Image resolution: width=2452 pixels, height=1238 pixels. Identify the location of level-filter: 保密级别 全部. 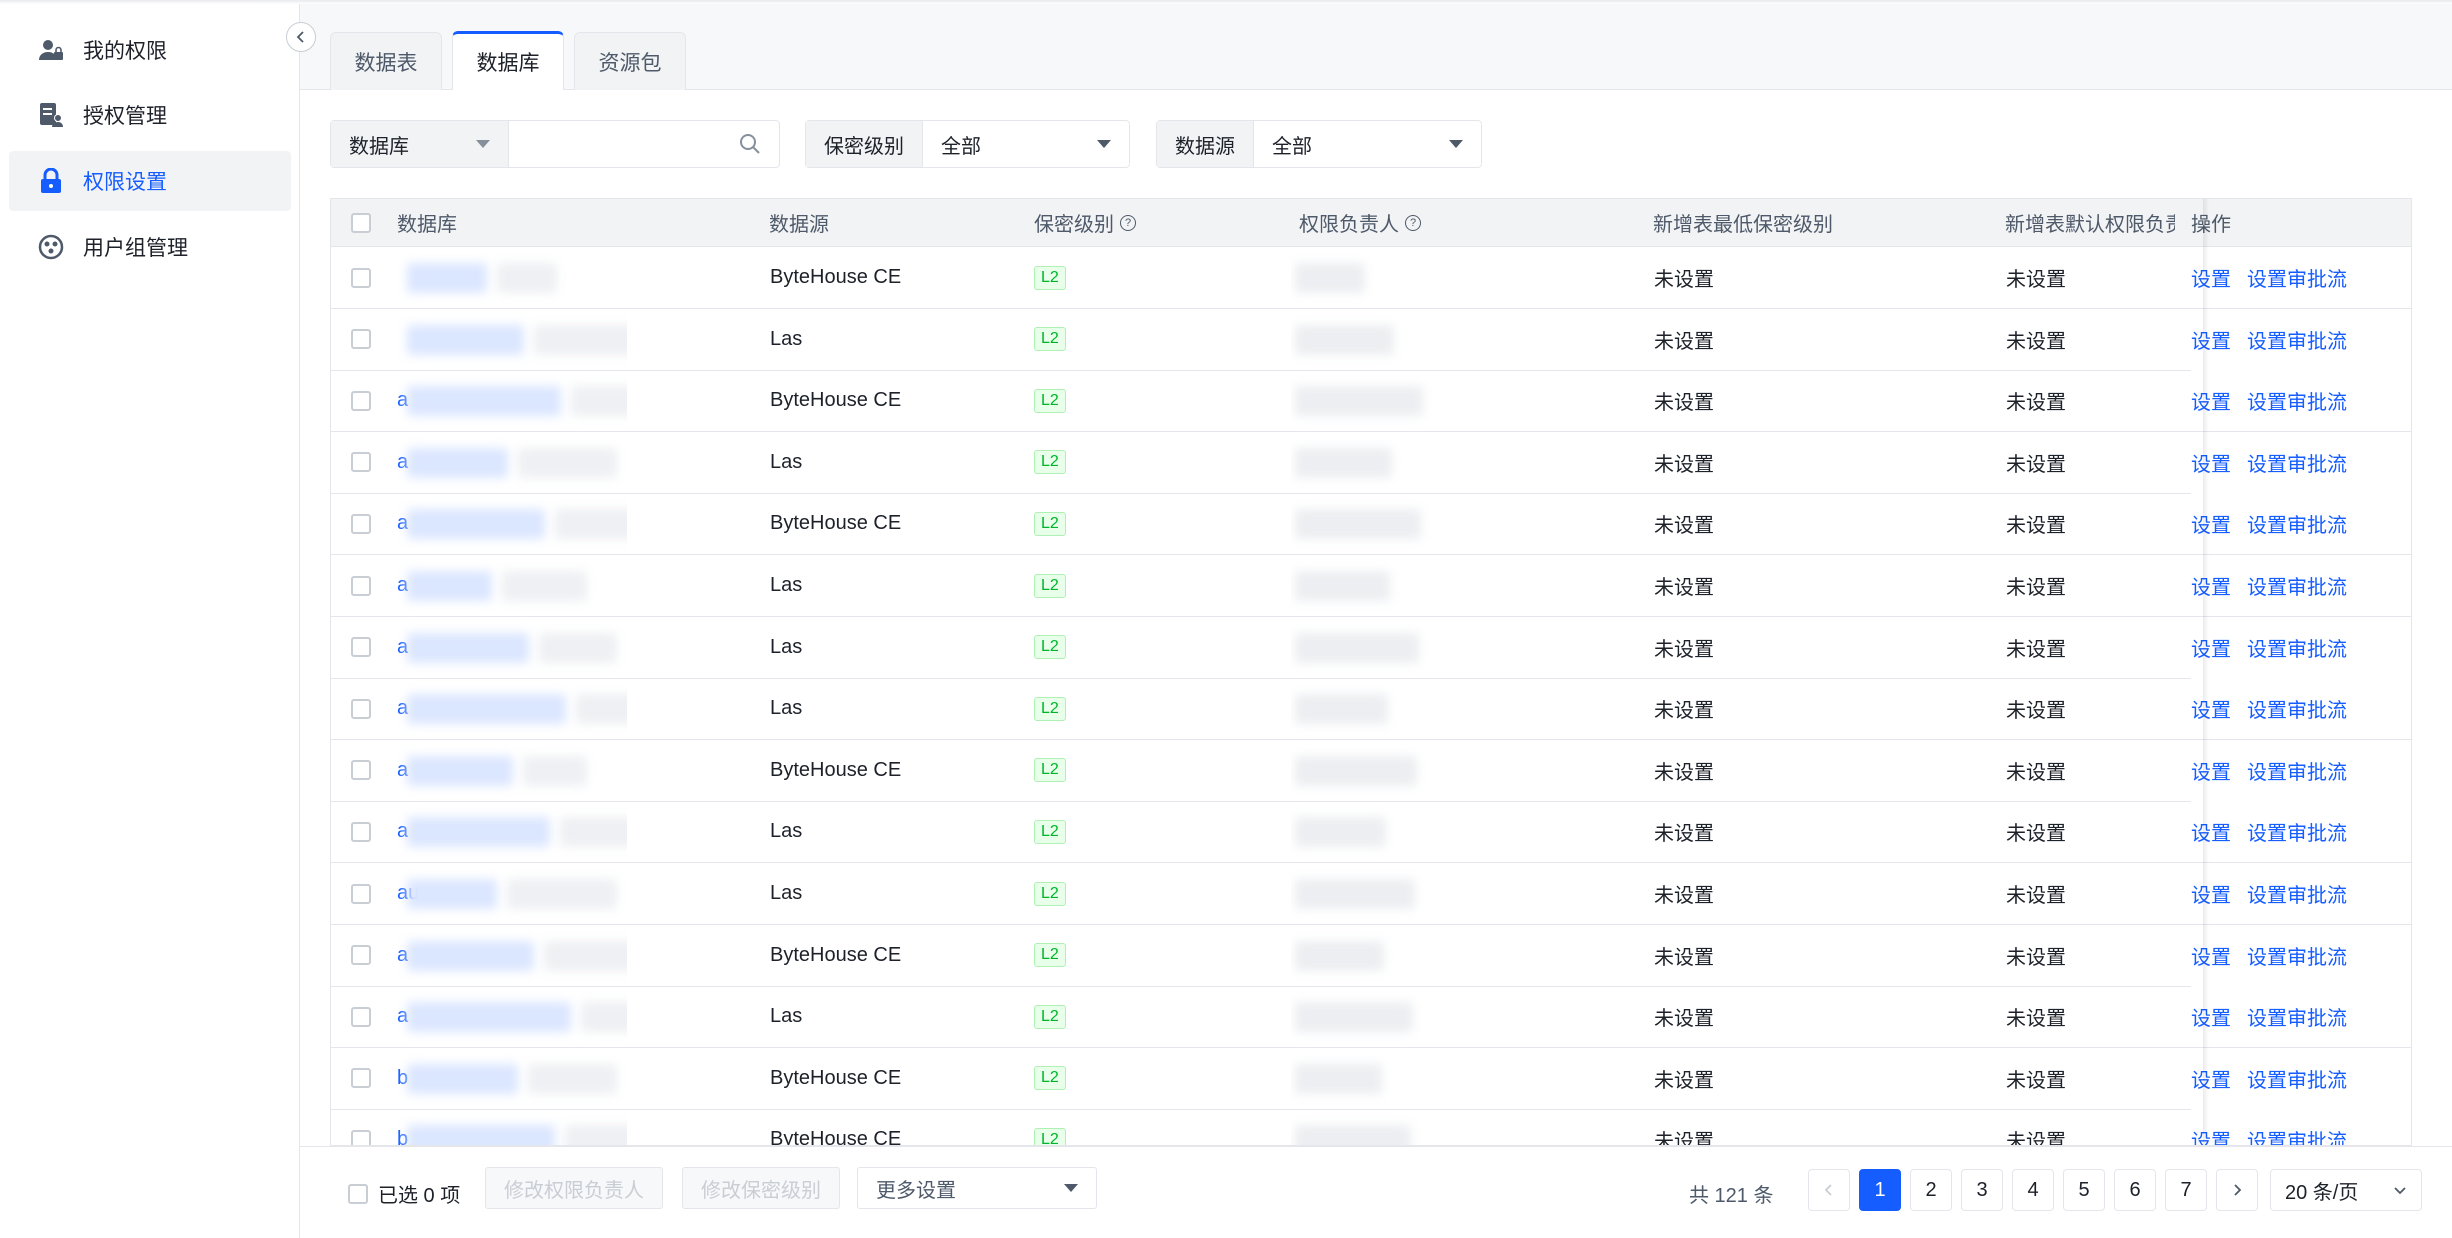
(967, 144).